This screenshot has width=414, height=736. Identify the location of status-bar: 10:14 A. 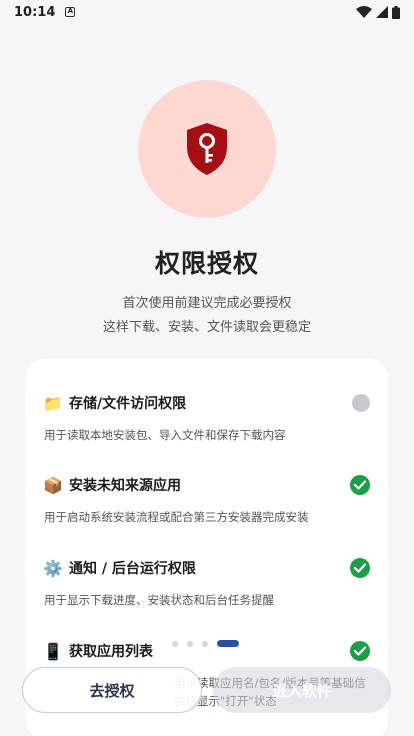
(207, 12).